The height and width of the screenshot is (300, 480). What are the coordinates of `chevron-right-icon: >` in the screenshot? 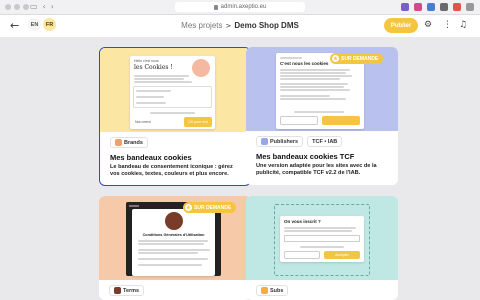 It's located at (228, 26).